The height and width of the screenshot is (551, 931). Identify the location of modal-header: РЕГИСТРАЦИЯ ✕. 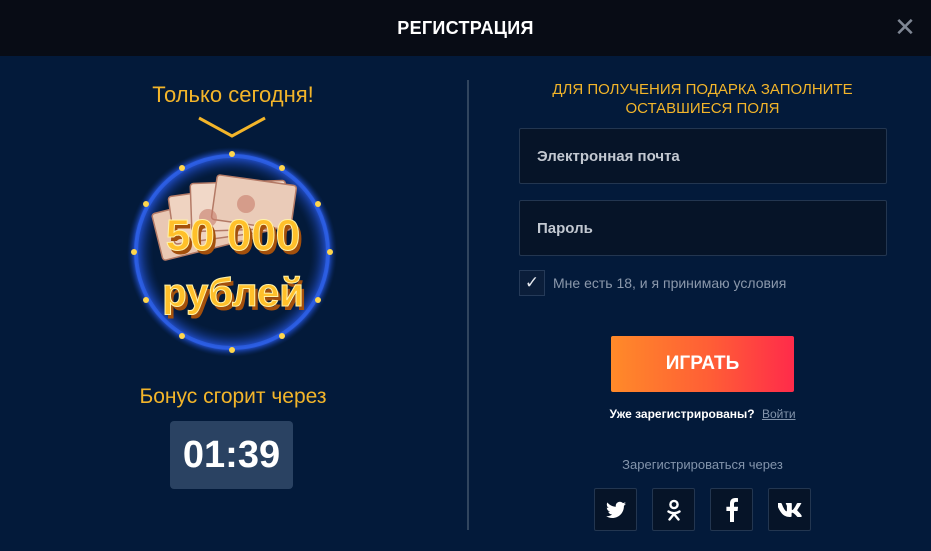
(465, 28).